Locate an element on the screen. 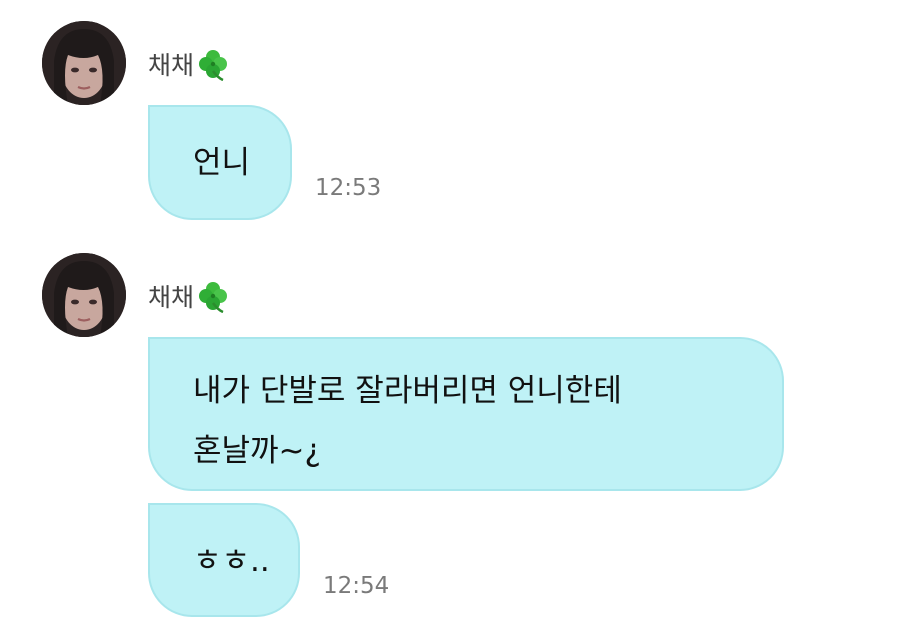  message-bubble: ㅎㅎ.. is located at coordinates (224, 560).